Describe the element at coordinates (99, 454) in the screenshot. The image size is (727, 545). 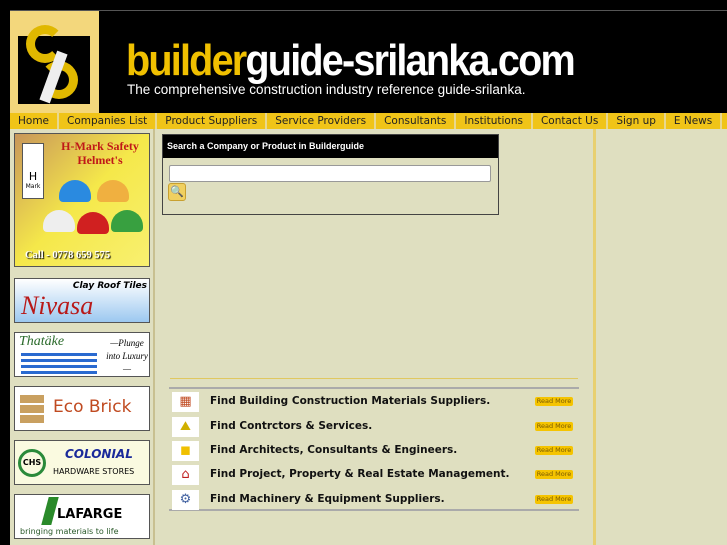
I see `ad-brand: COLONIAL` at that location.